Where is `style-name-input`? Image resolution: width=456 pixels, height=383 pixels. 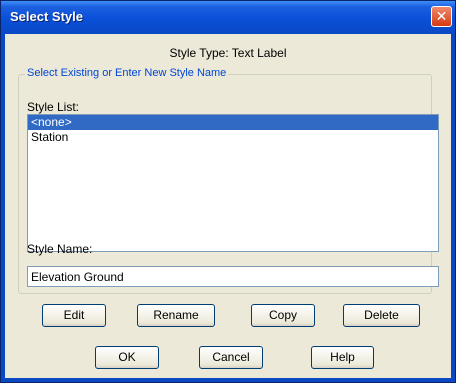 style-name-input is located at coordinates (233, 276).